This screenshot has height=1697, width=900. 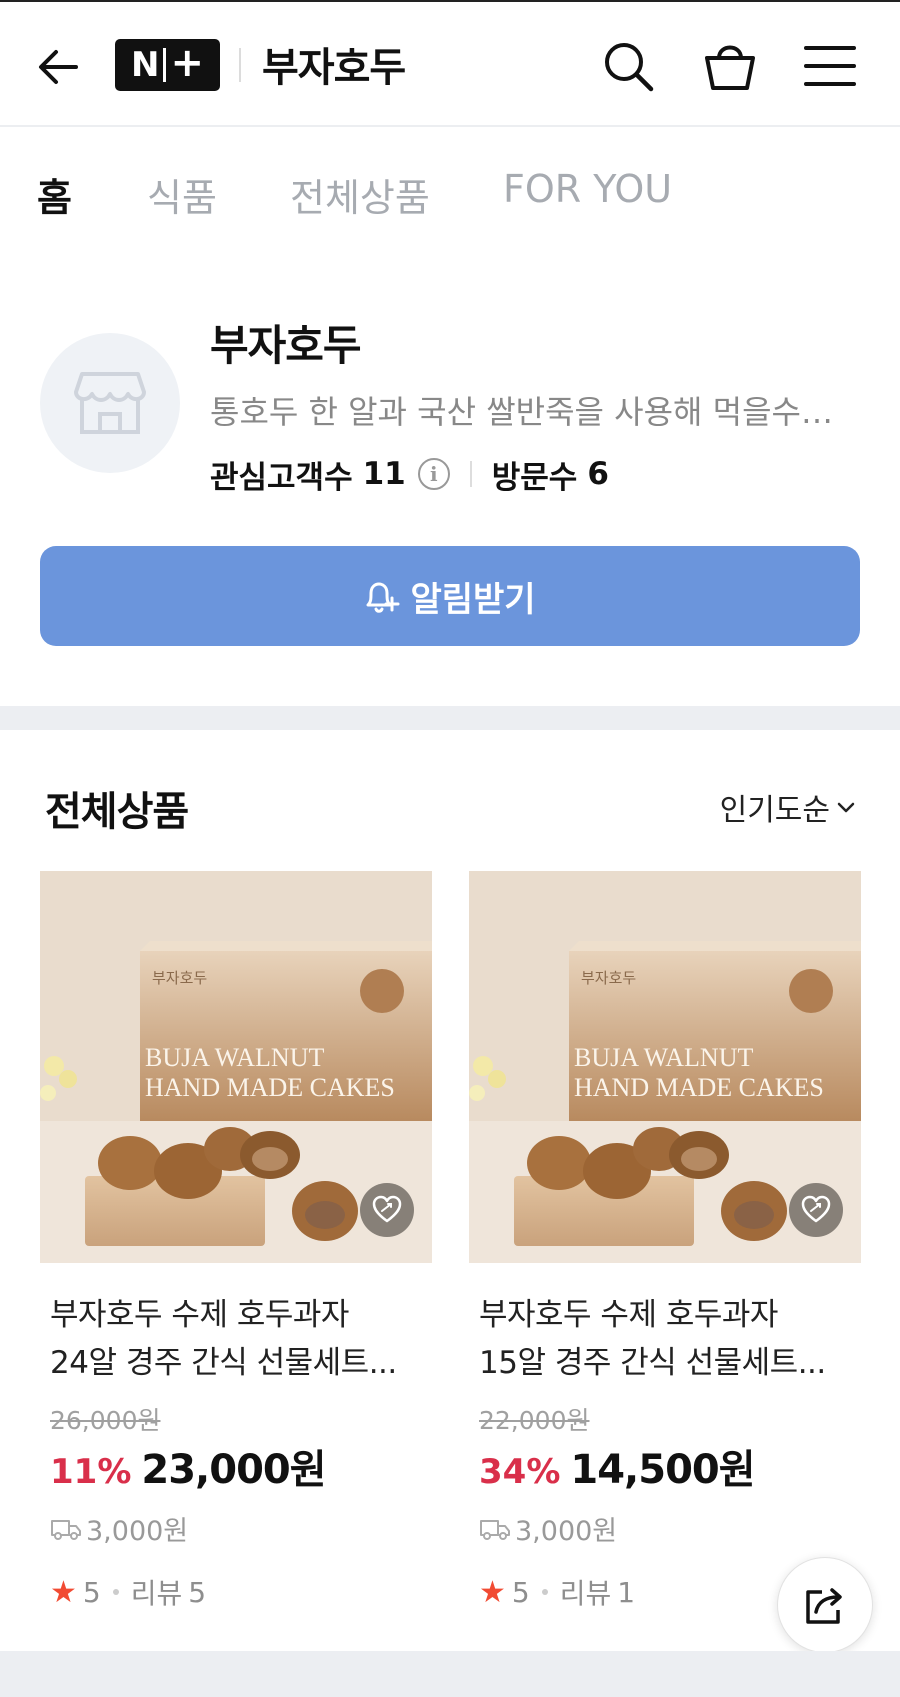 I want to click on store-icon, so click(x=110, y=403).